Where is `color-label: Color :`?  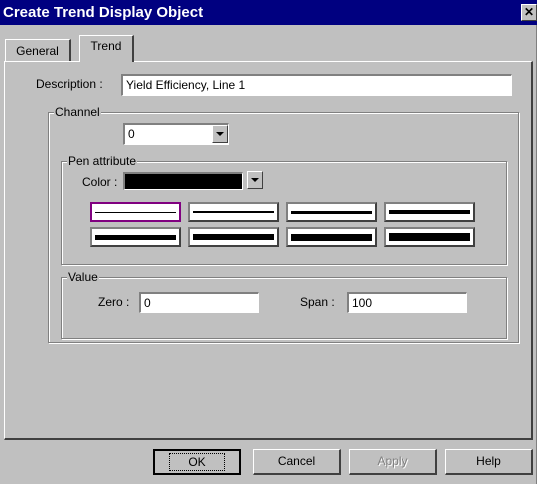
color-label: Color : is located at coordinates (100, 182).